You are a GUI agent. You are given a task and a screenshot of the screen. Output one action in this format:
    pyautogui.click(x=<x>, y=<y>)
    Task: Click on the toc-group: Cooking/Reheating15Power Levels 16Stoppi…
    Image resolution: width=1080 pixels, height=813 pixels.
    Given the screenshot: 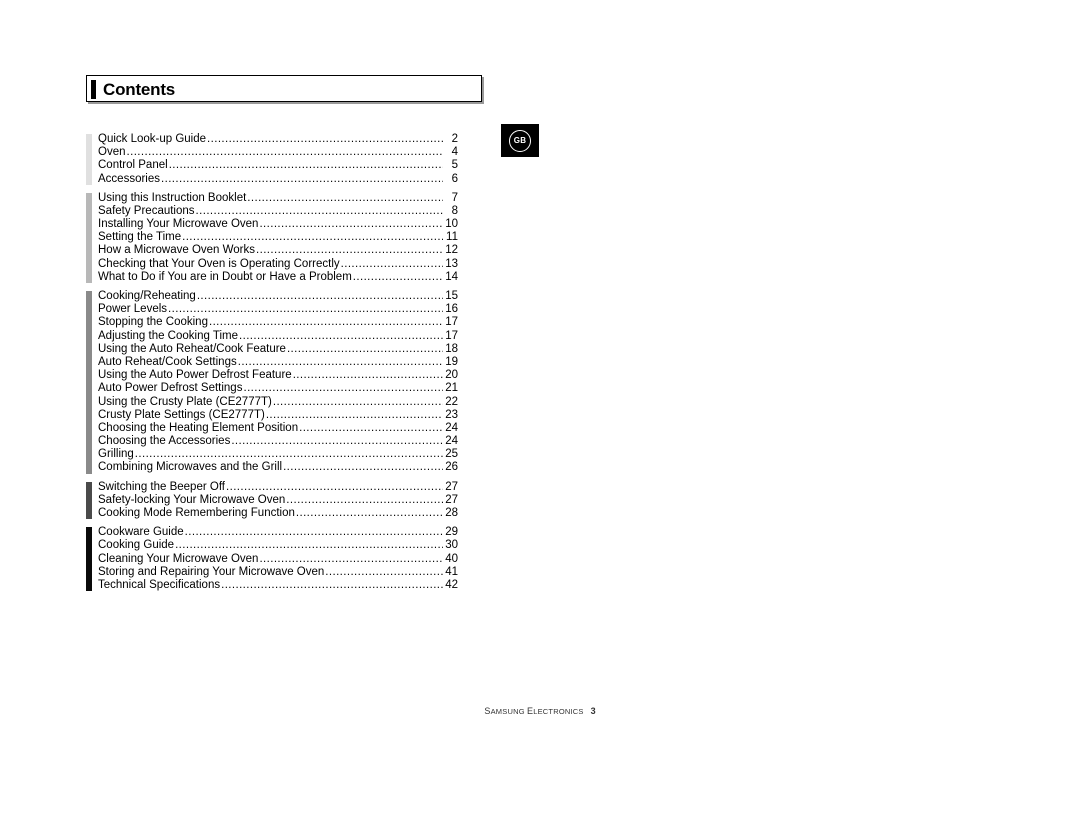 What is the action you would take?
    pyautogui.click(x=272, y=382)
    